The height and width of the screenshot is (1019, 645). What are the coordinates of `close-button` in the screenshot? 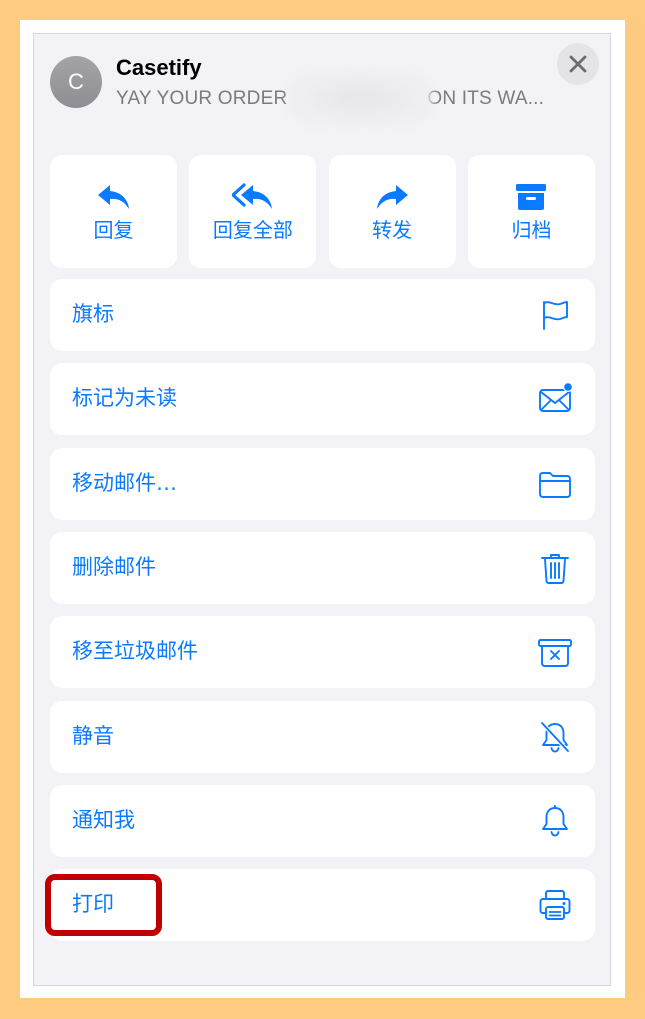 It's located at (578, 64).